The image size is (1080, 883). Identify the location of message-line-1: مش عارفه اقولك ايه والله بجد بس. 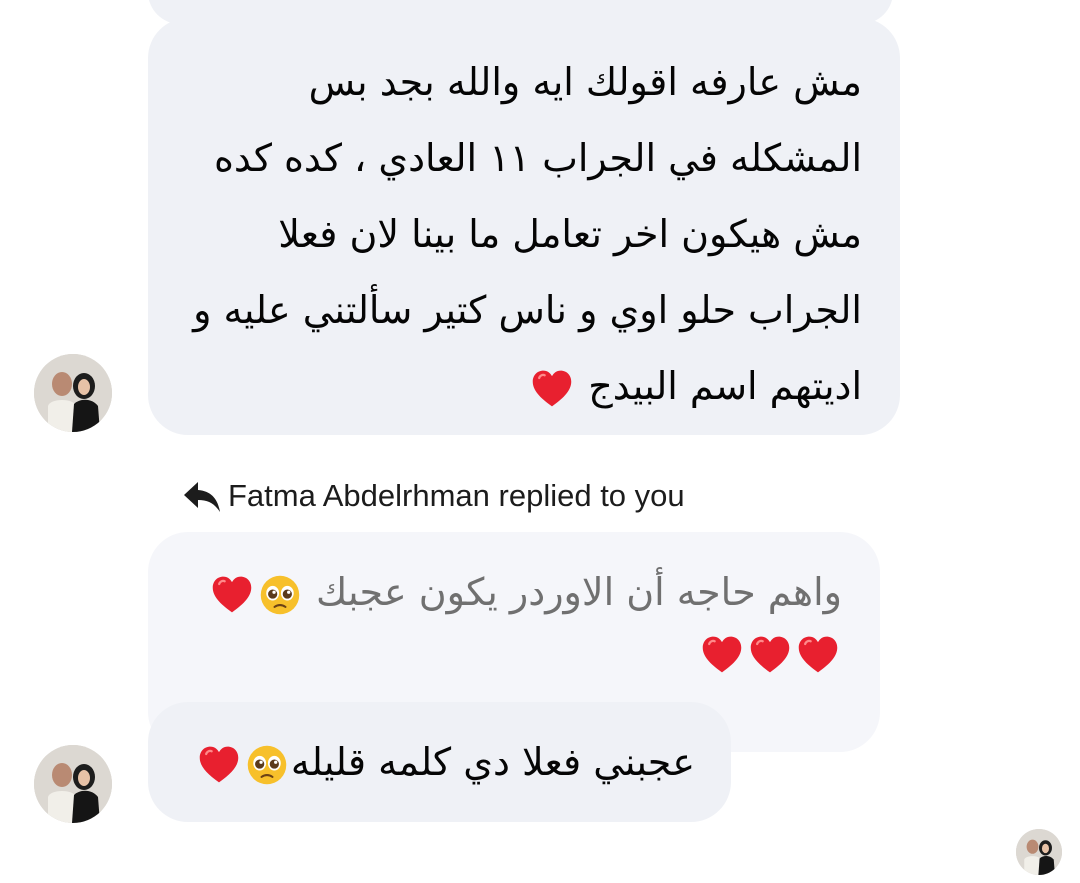
(585, 82).